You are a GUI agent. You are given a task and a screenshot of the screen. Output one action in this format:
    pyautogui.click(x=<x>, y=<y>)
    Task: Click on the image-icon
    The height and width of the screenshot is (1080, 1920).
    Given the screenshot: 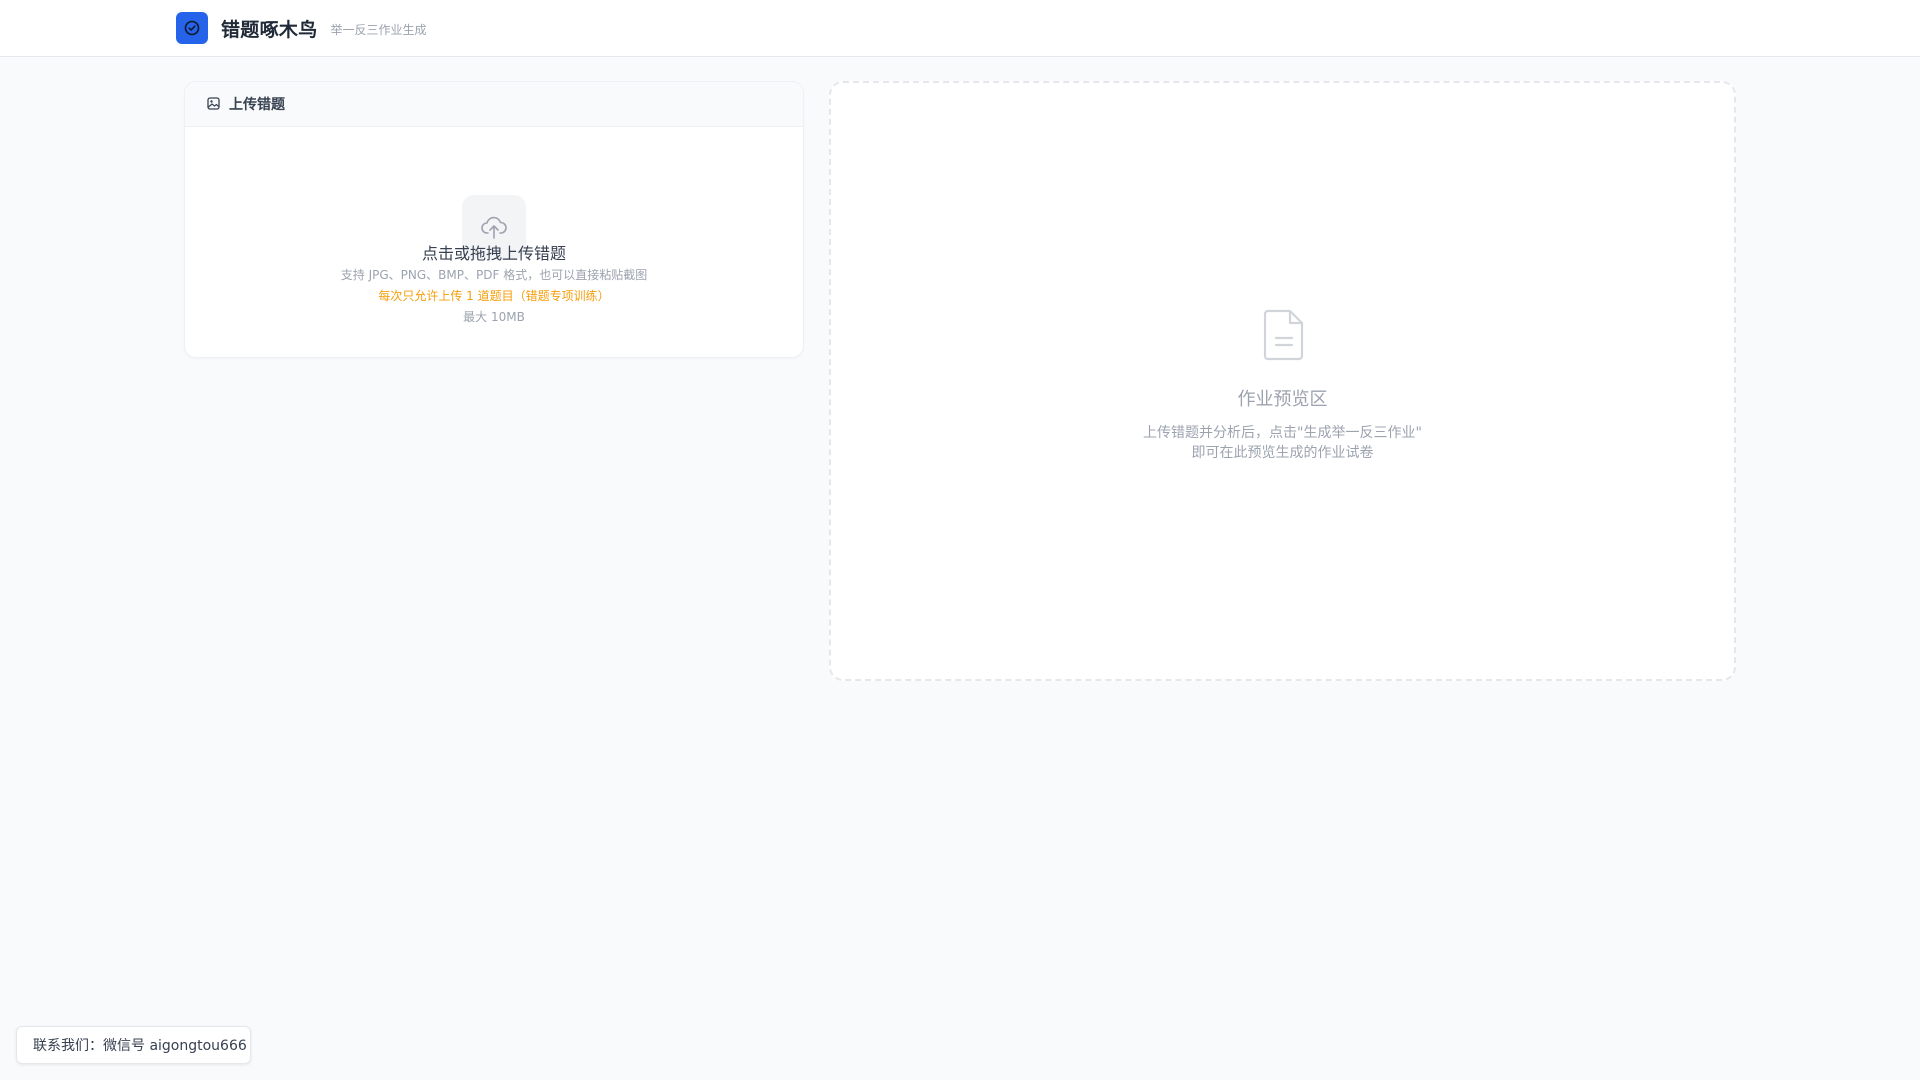 What is the action you would take?
    pyautogui.click(x=213, y=104)
    